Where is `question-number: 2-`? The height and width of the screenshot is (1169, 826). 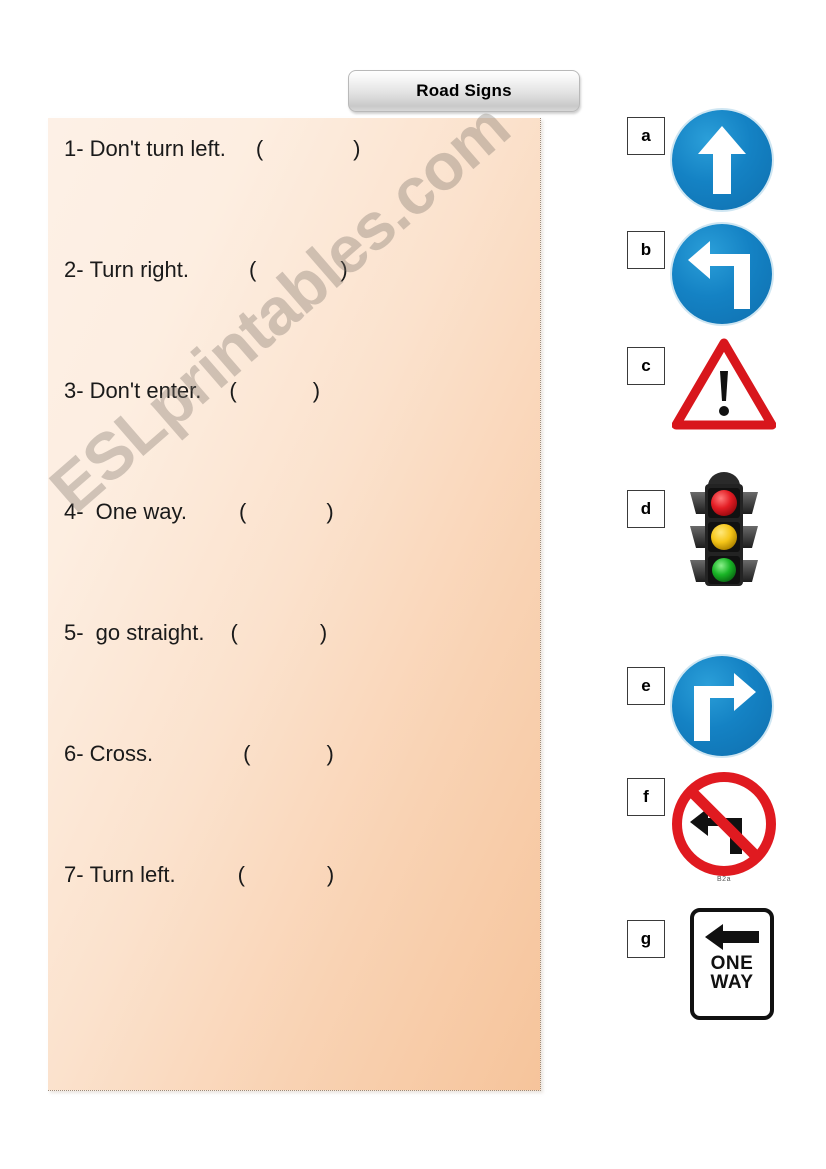 question-number: 2- is located at coordinates (74, 269).